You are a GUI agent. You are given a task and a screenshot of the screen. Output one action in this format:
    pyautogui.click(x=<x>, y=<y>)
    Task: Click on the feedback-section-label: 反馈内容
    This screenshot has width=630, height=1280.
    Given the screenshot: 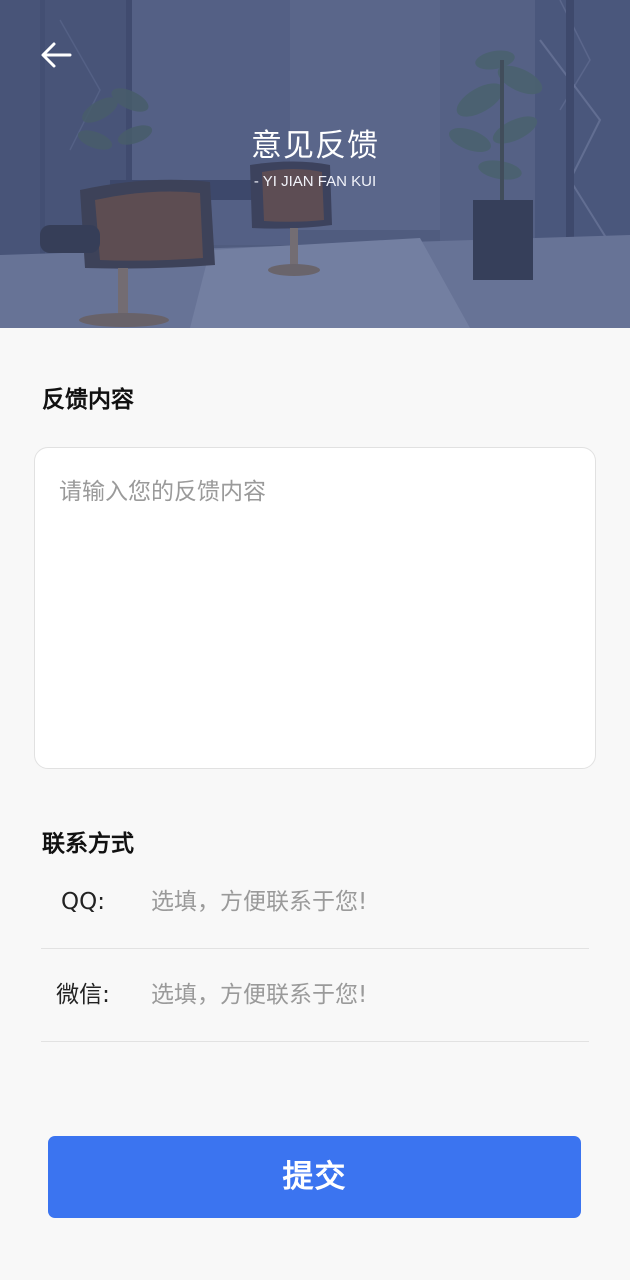 What is the action you would take?
    pyautogui.click(x=88, y=400)
    